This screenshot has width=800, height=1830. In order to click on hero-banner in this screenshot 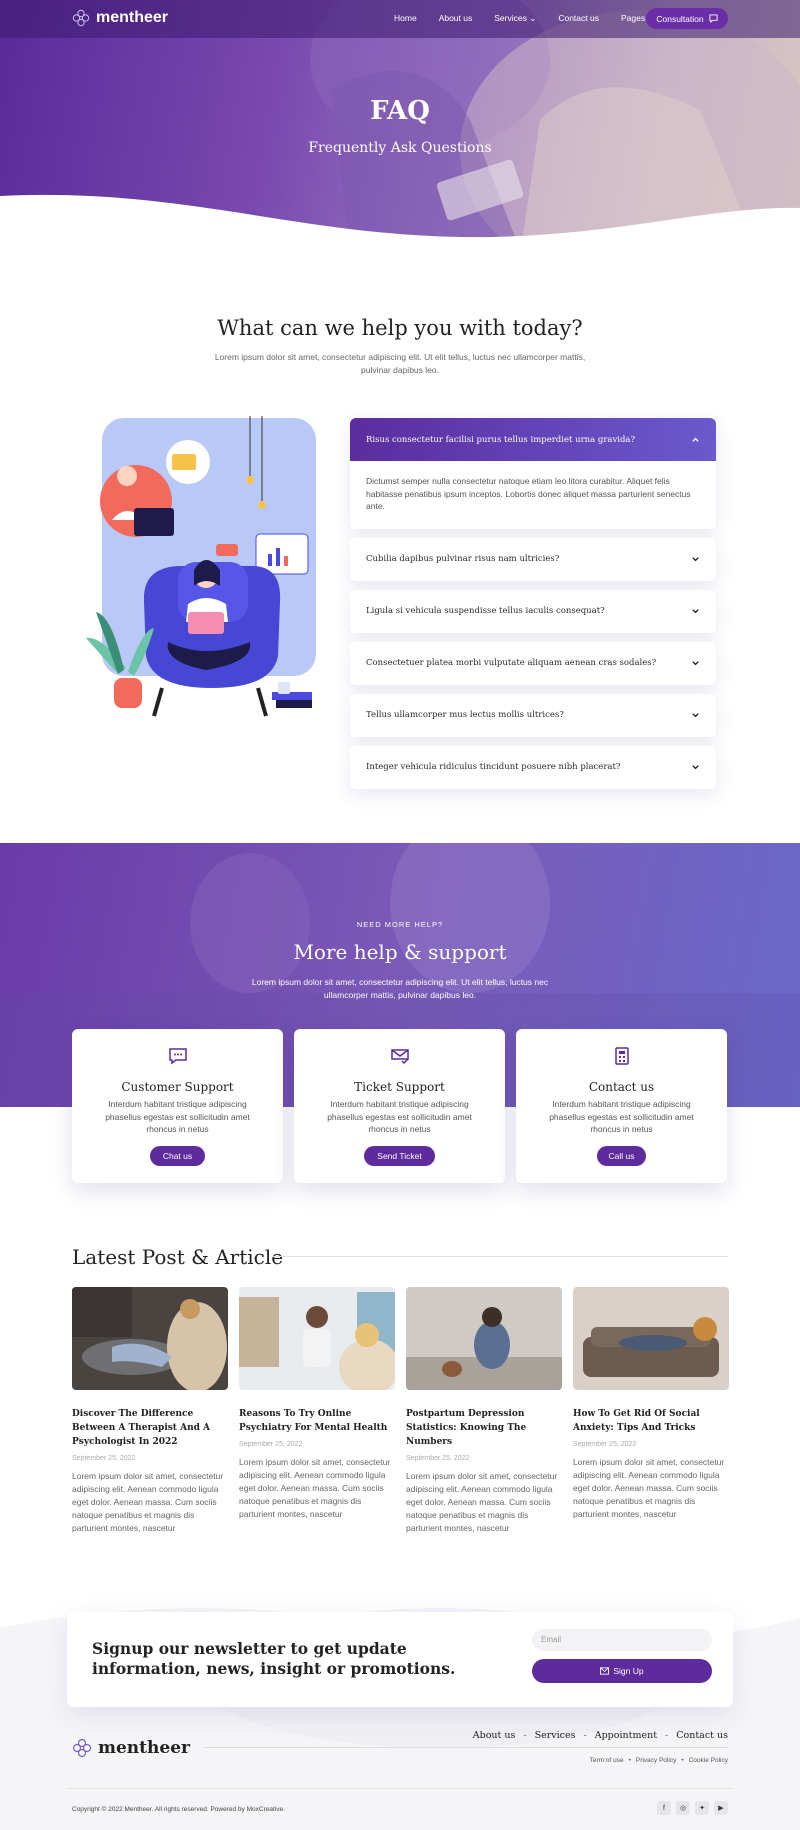, I will do `click(400, 128)`.